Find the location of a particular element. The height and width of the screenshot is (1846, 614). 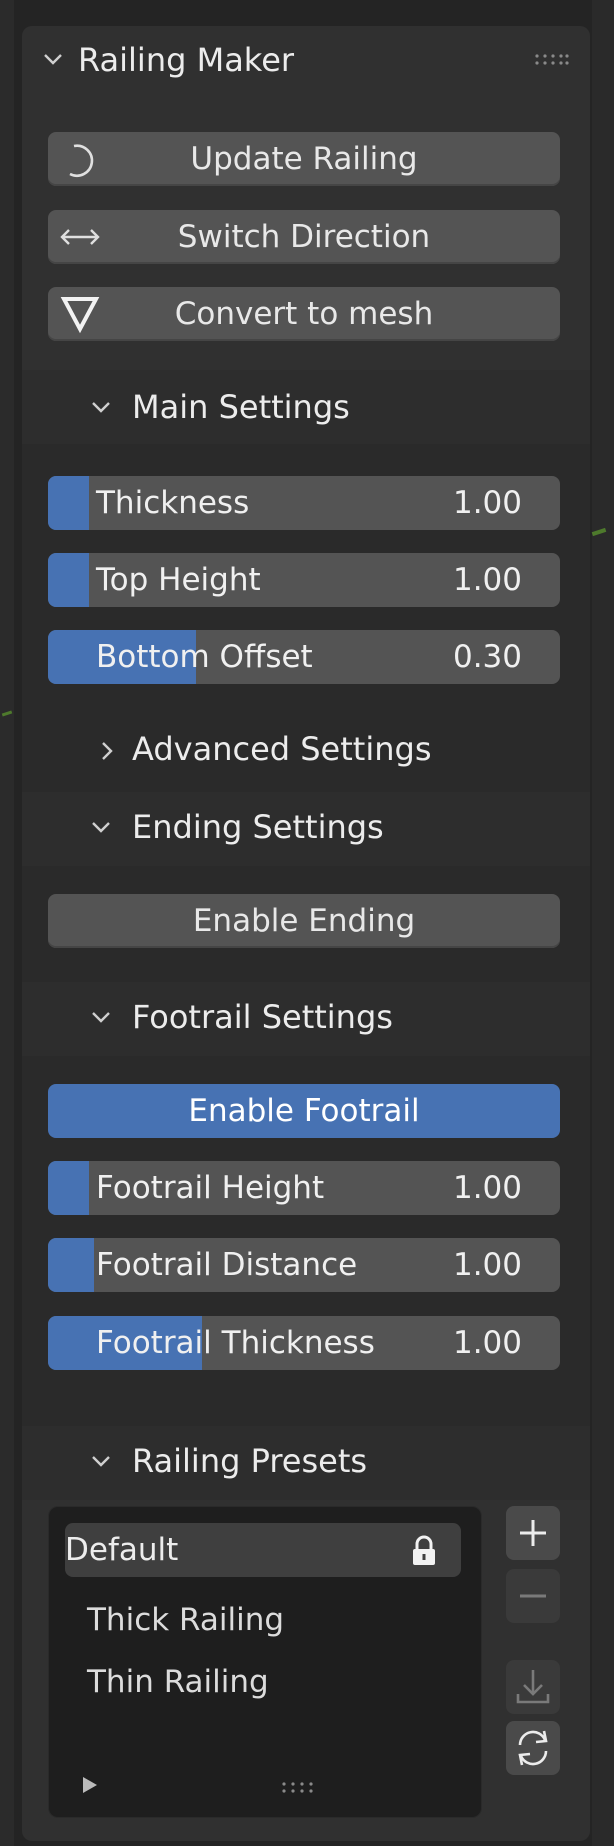

switch-direction-label: Switch Direction is located at coordinates (304, 237).